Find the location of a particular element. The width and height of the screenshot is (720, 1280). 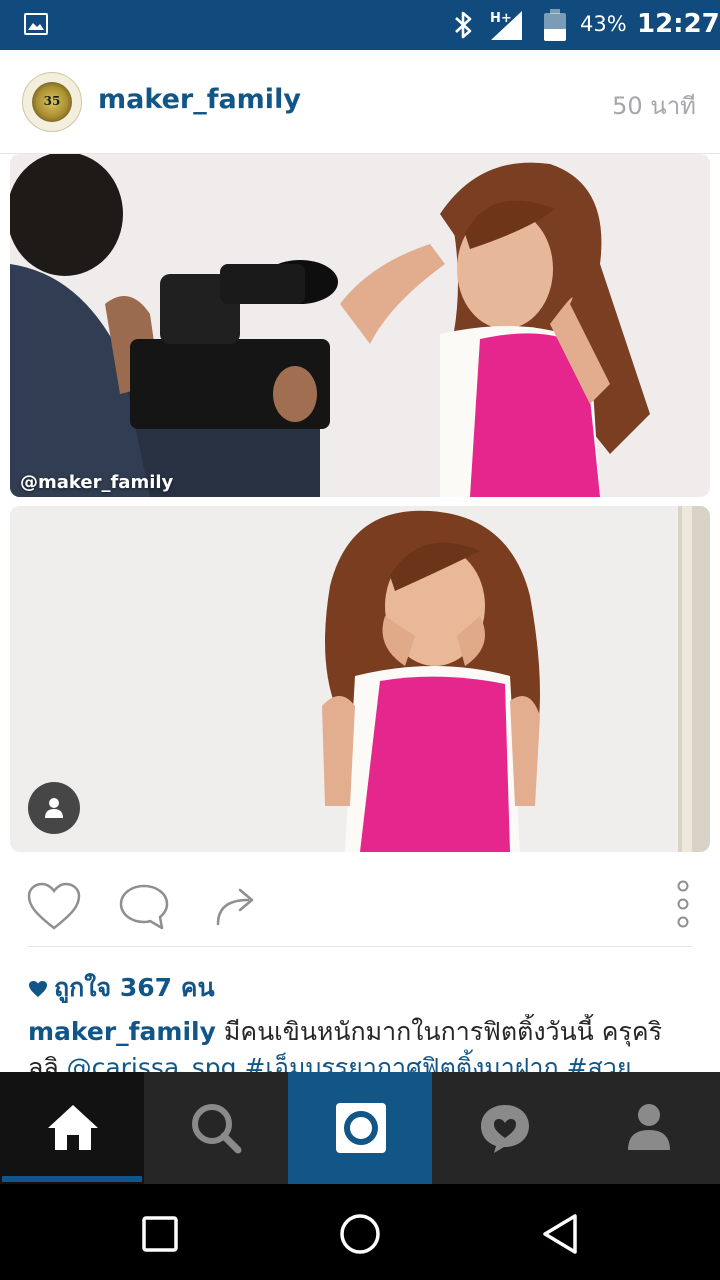

post-username: maker_family is located at coordinates (199, 99).